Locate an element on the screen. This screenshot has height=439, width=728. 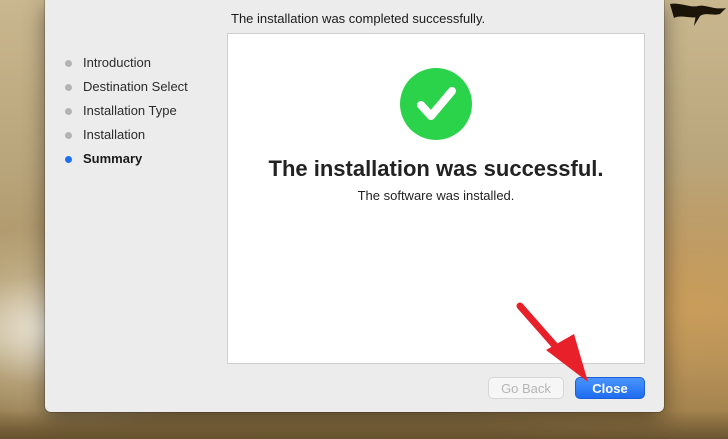
checkmark-circle-icon is located at coordinates (436, 104).